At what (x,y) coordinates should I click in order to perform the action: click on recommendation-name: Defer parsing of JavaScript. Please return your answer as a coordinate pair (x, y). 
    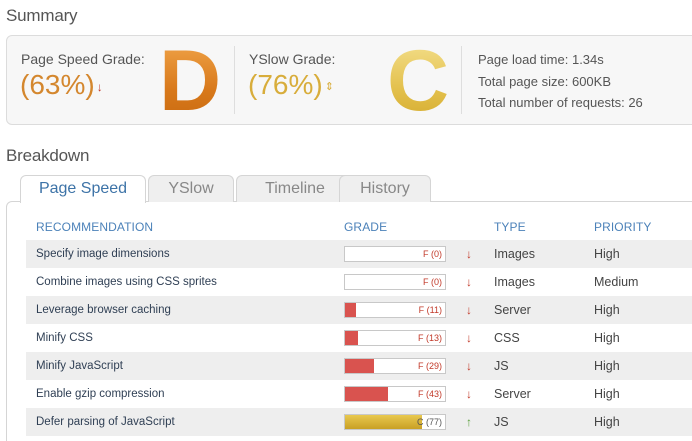
    Looking at the image, I should click on (105, 422).